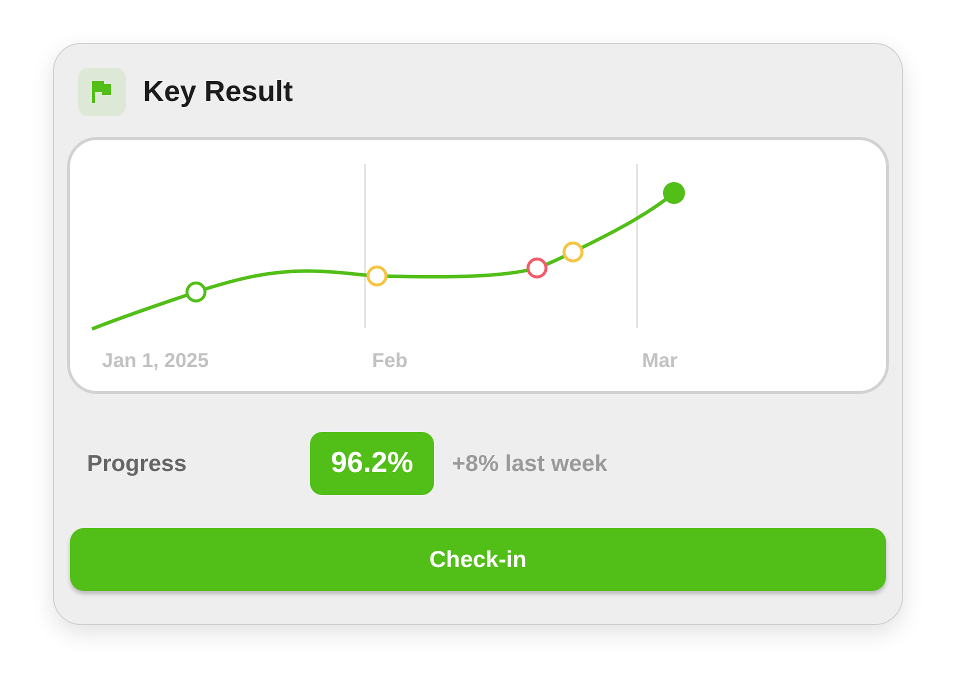 The width and height of the screenshot is (956, 688). What do you see at coordinates (102, 92) in the screenshot?
I see `flag-icon` at bounding box center [102, 92].